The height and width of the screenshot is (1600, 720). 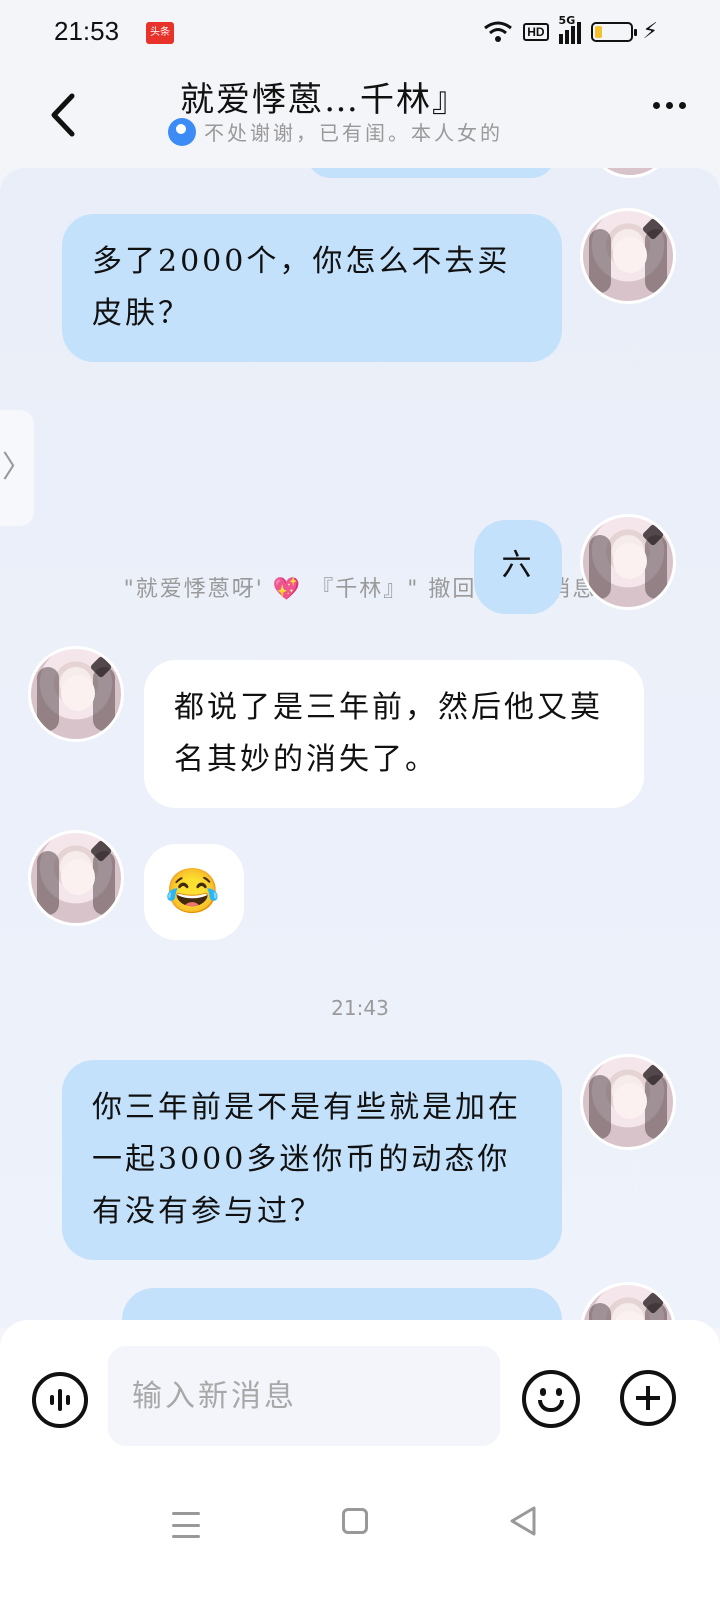 I want to click on emoji-button, so click(x=551, y=1399).